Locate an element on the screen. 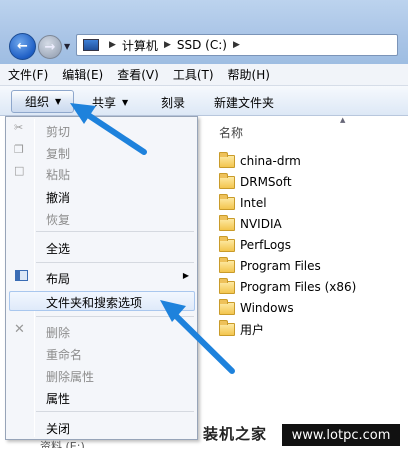  list-item-name: 用户 is located at coordinates (252, 329).